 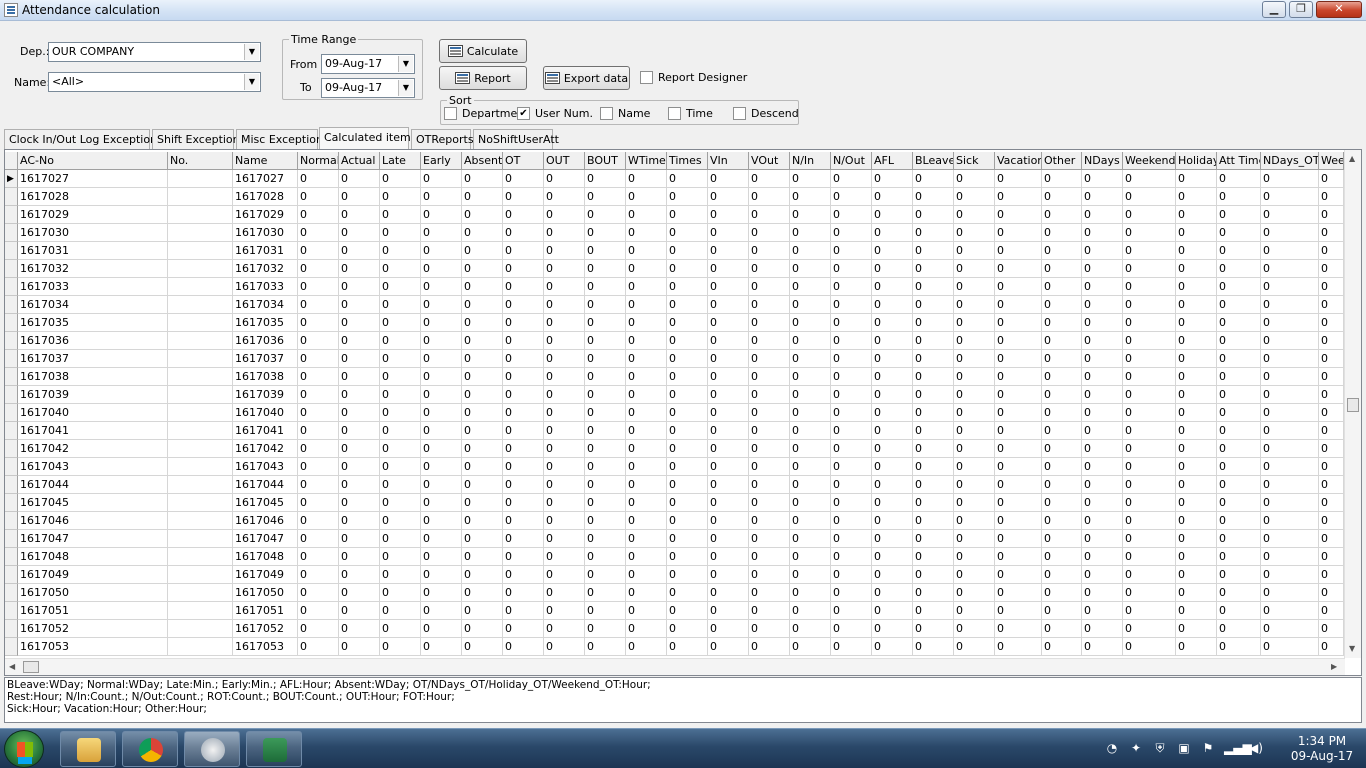 What do you see at coordinates (674, 113) in the screenshot?
I see `checkbox-box` at bounding box center [674, 113].